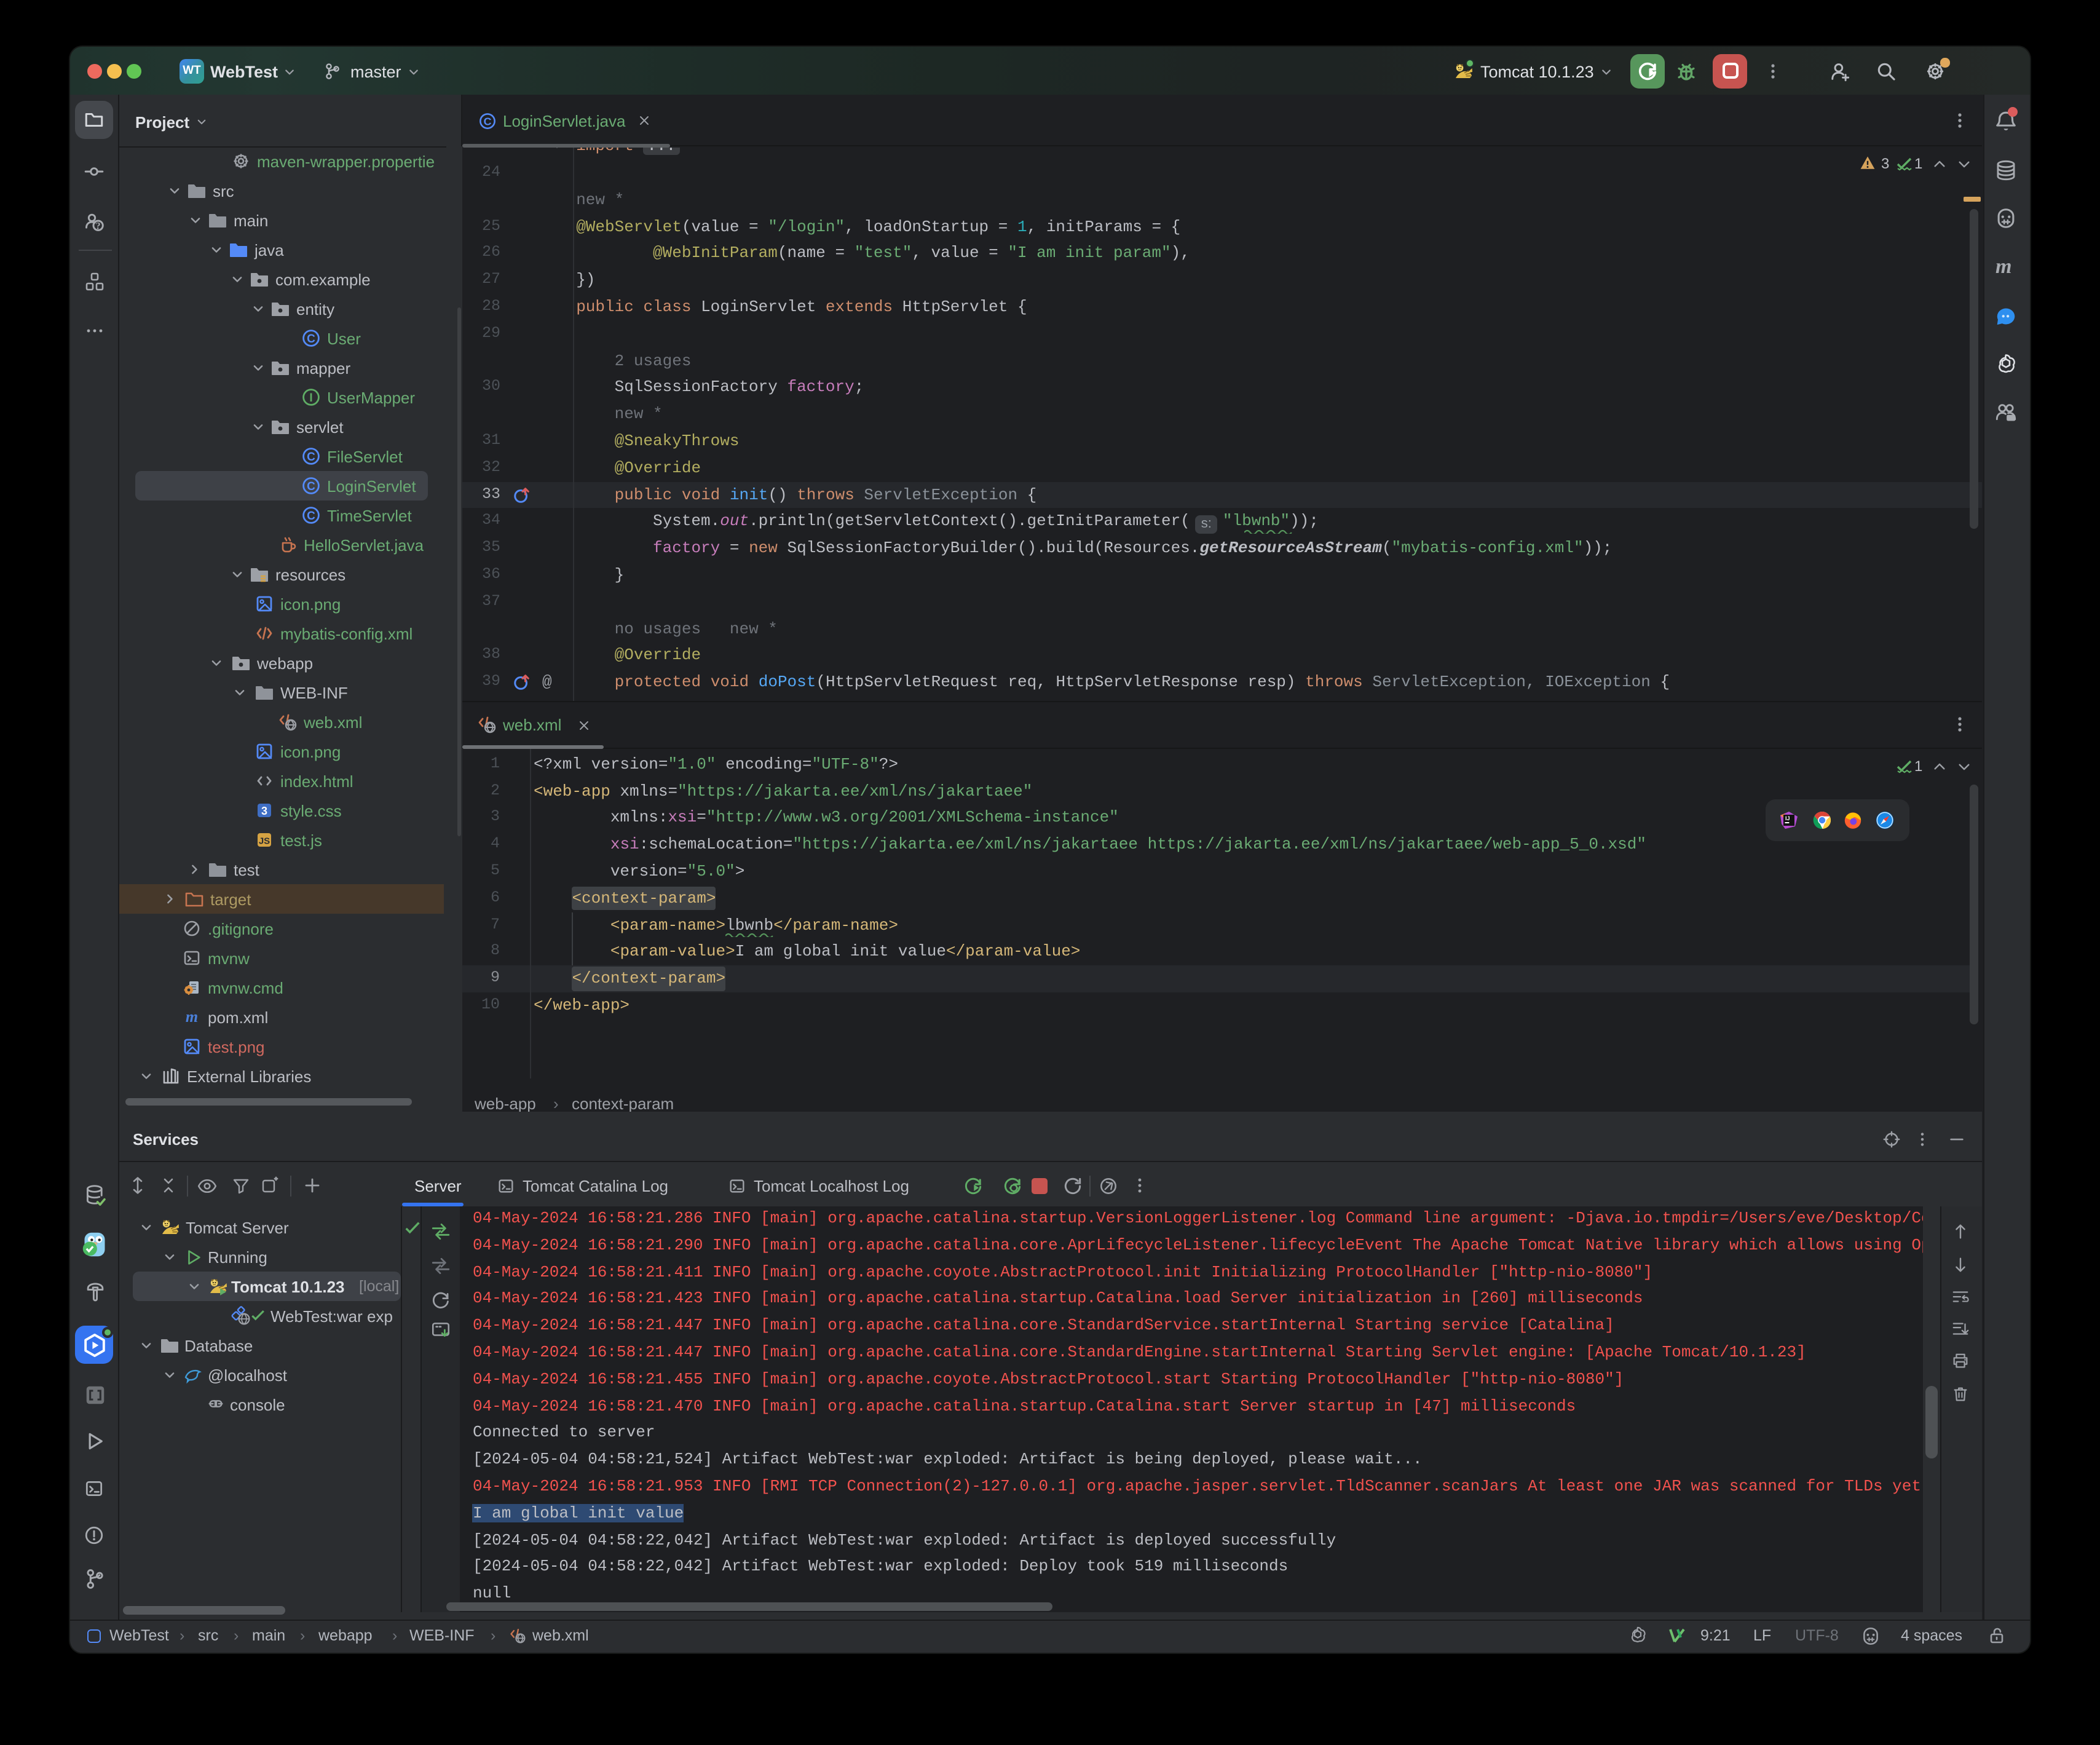  I want to click on svg-text: m, so click(192, 1017).